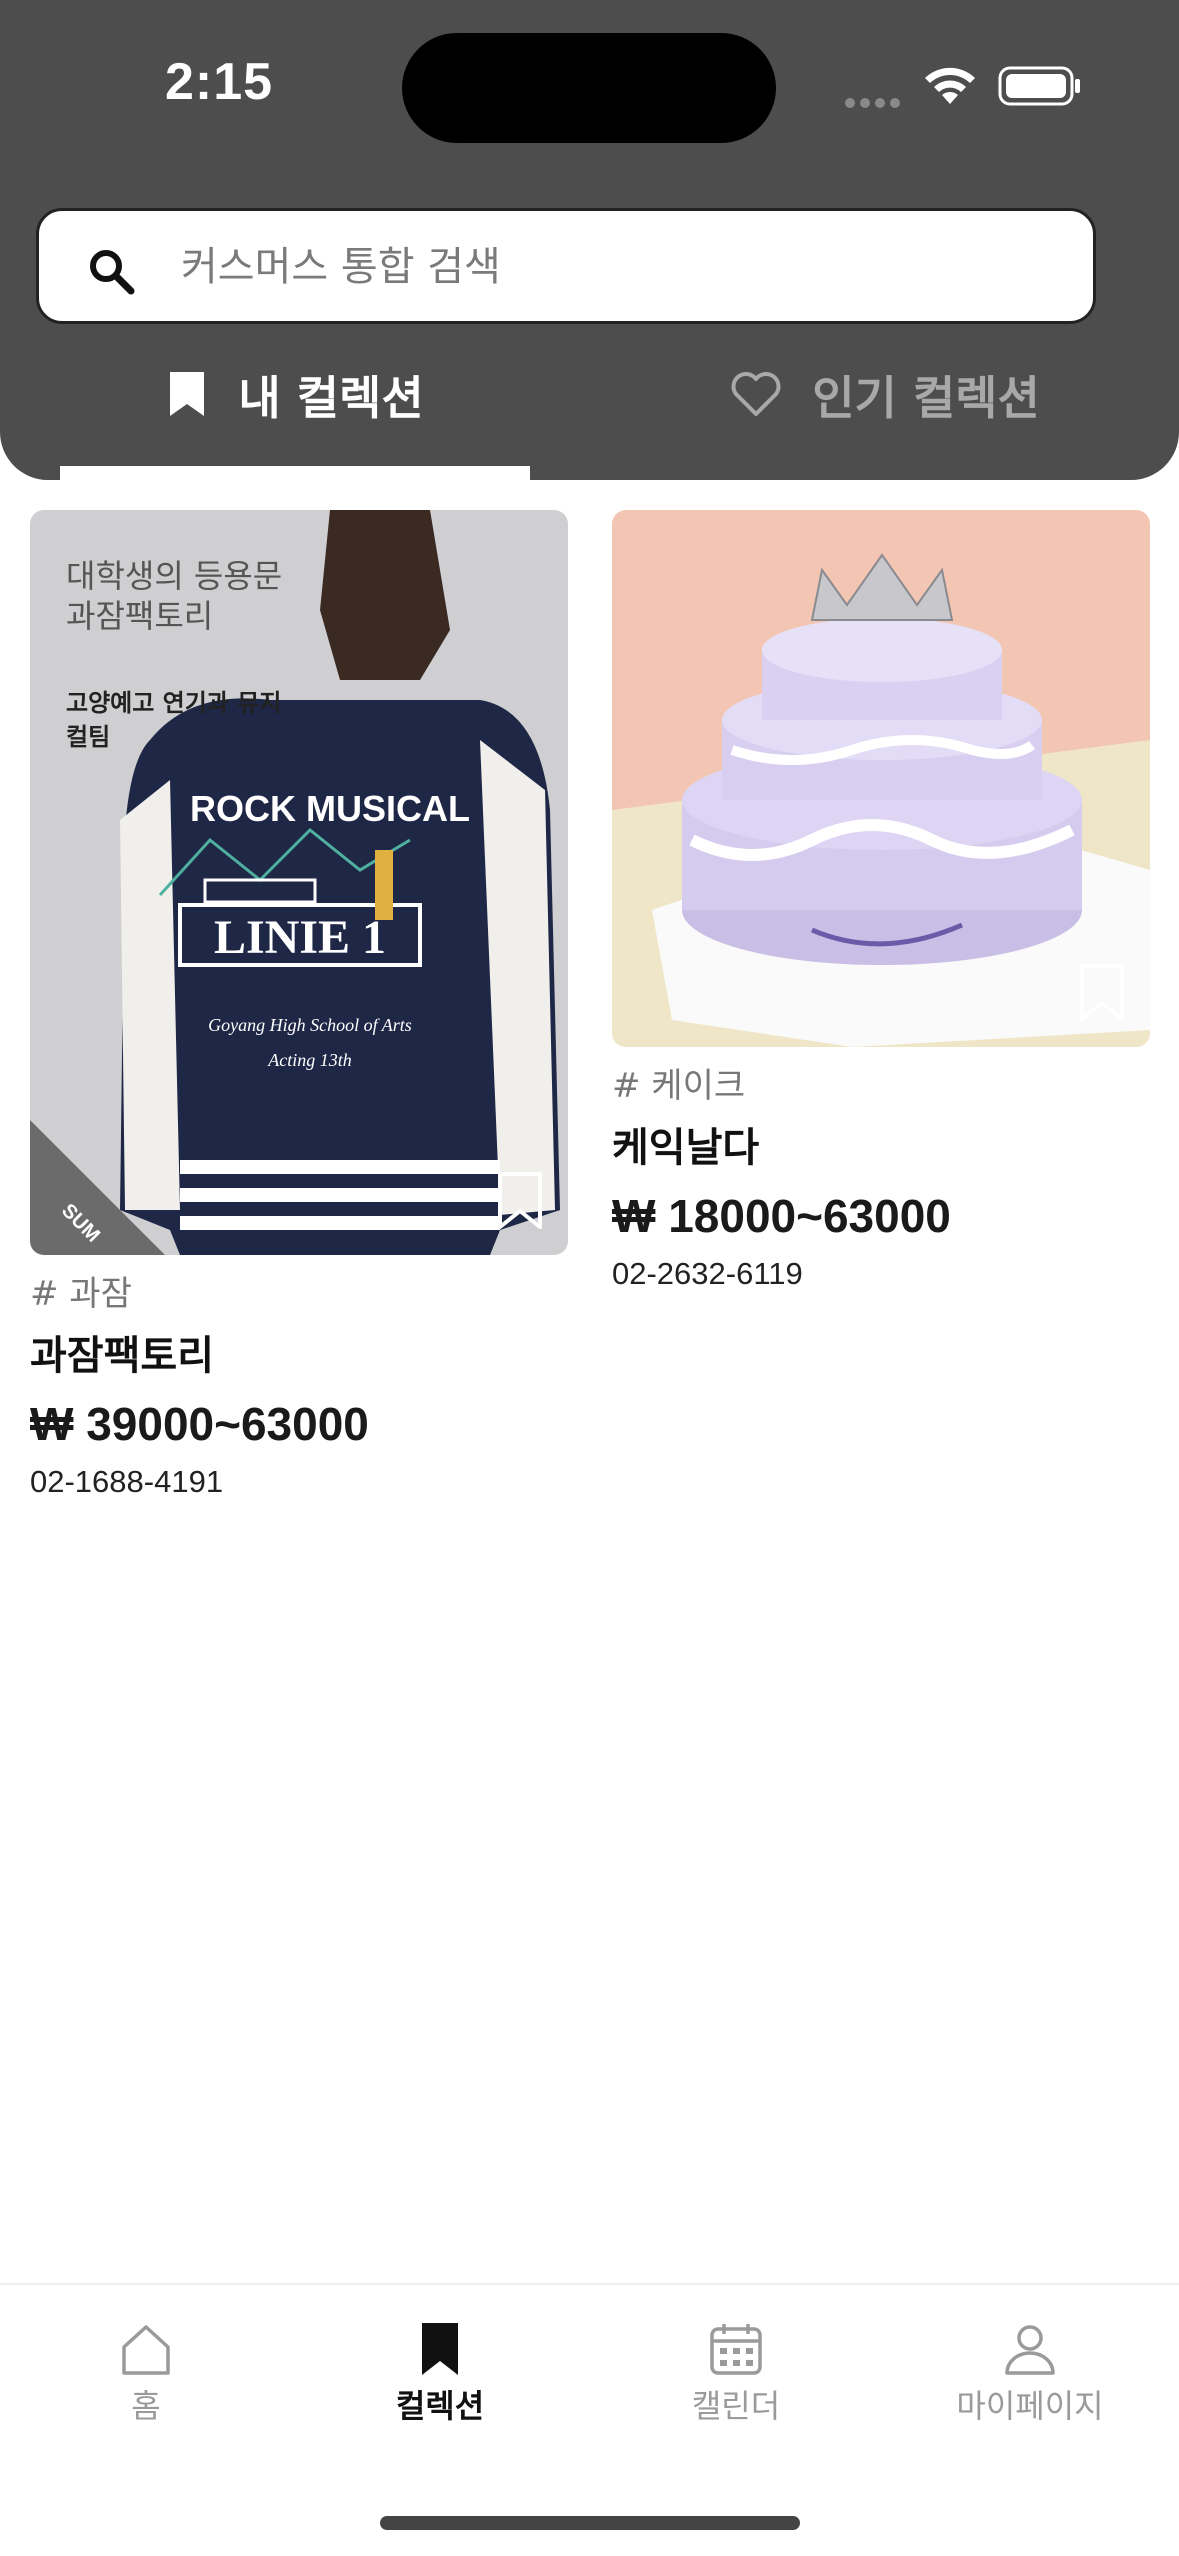 This screenshot has width=1179, height=2556. I want to click on tab-popular-collection: 인기 컬렉션, so click(885, 415).